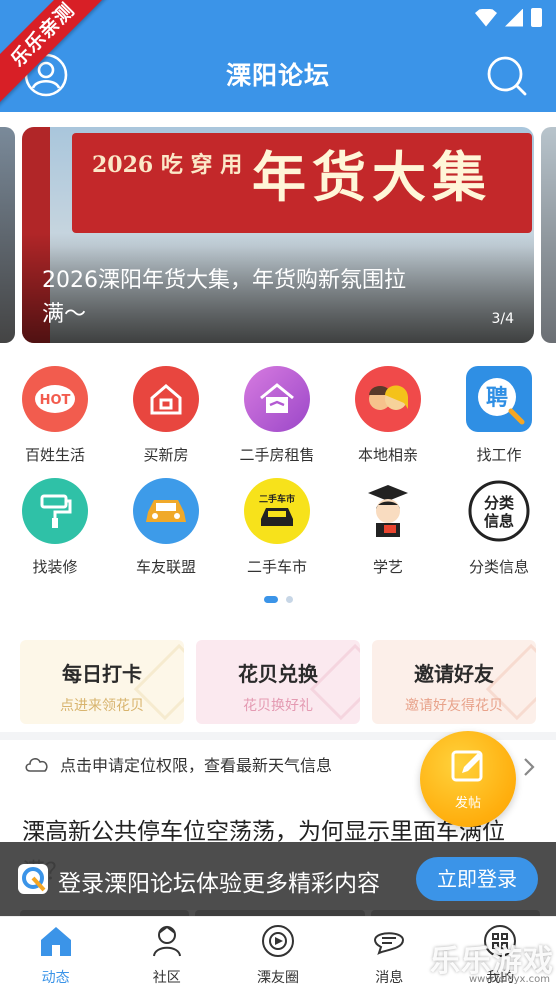 The image size is (556, 990). What do you see at coordinates (289, 599) in the screenshot?
I see `pager-dot` at bounding box center [289, 599].